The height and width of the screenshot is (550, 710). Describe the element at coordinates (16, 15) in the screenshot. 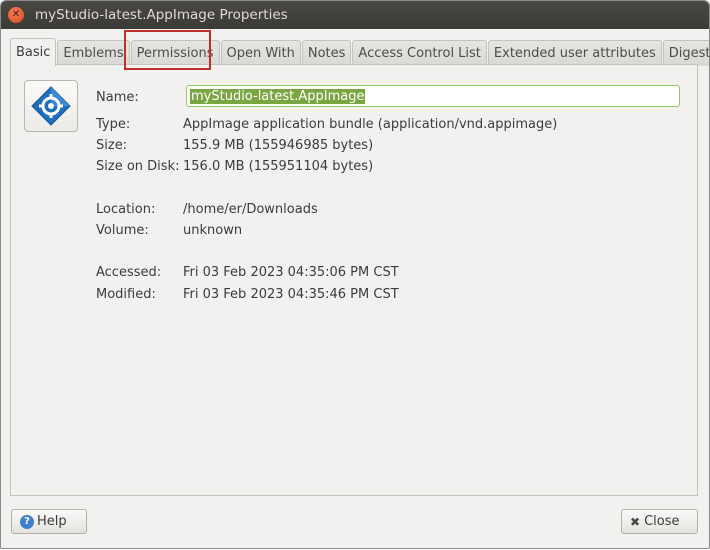

I see `window-close-icon: ✕` at that location.